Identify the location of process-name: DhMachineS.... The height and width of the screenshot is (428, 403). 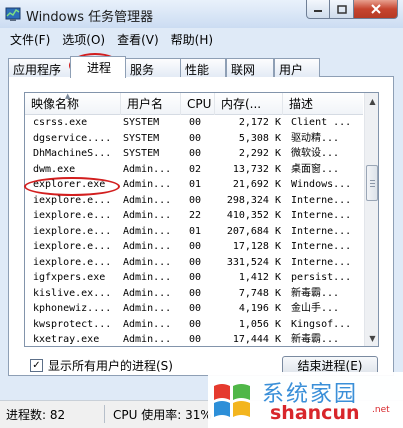
(72, 153).